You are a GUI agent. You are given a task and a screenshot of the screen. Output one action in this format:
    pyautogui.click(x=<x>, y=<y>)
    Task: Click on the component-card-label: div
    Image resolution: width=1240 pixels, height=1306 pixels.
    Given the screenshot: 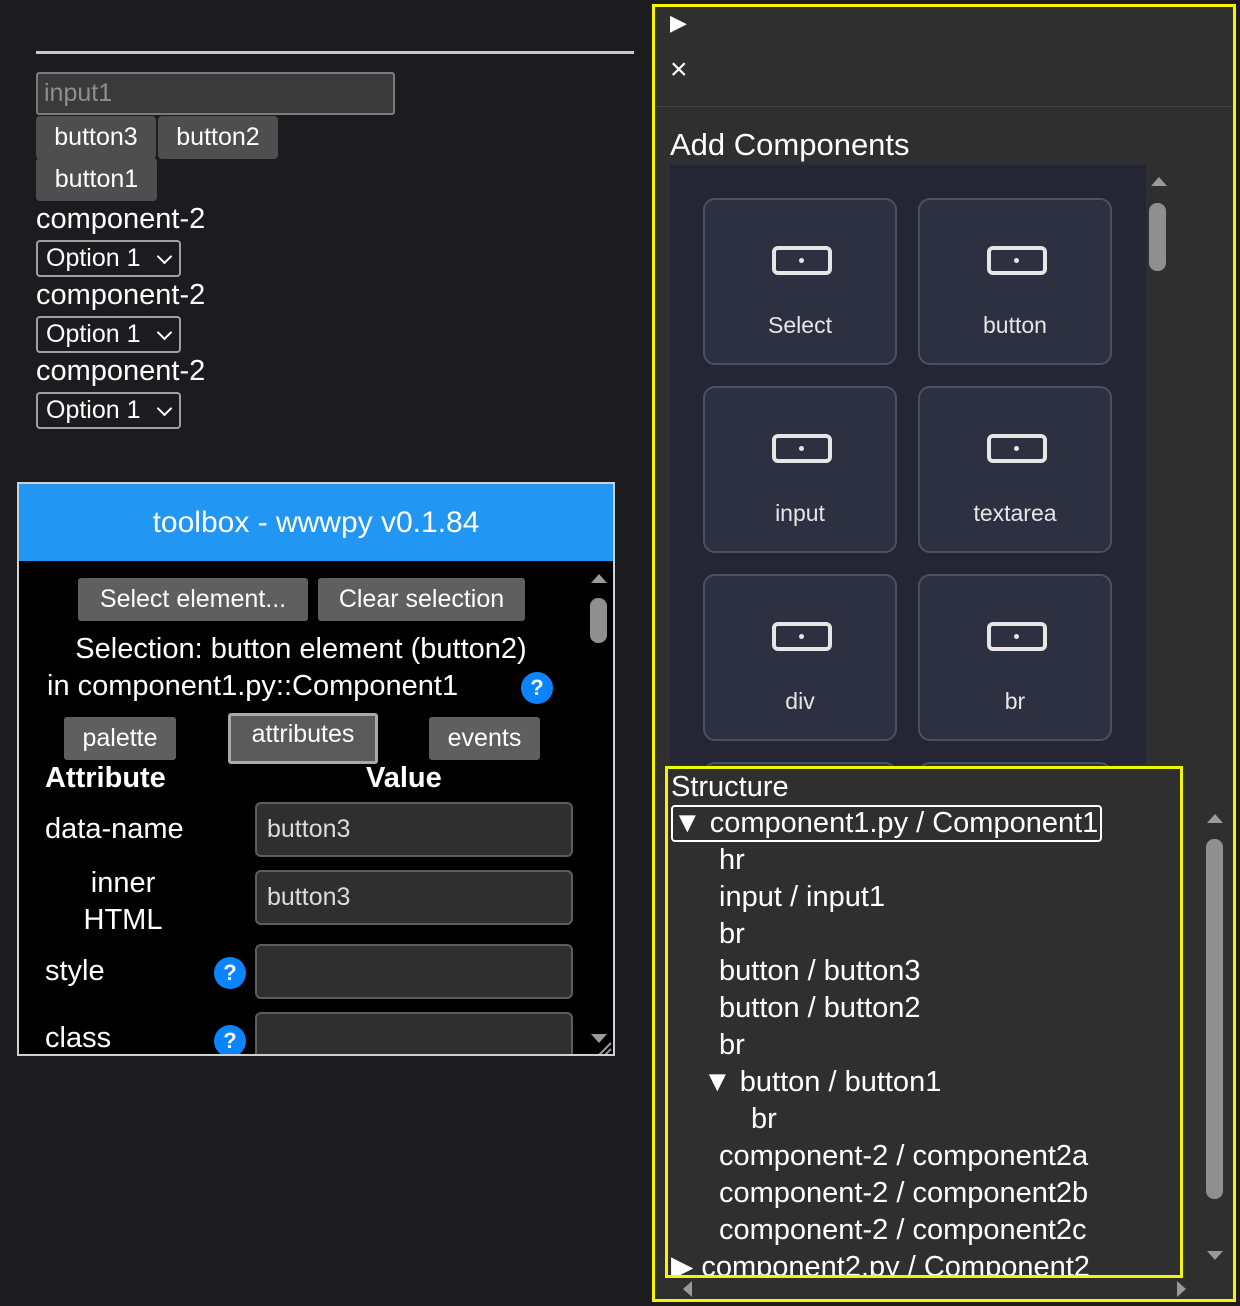 What is the action you would take?
    pyautogui.click(x=800, y=701)
    